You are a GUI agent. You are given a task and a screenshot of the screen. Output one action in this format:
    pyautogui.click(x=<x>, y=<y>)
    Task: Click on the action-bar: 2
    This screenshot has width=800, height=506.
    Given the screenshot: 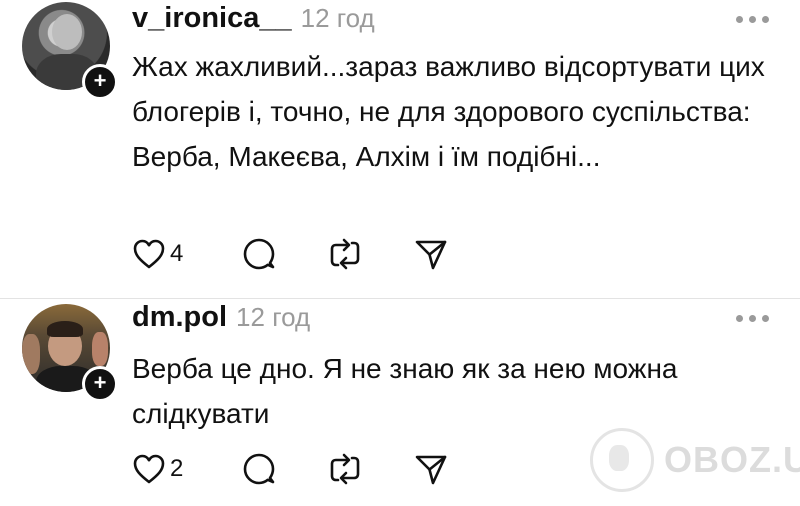 What is the action you would take?
    pyautogui.click(x=302, y=469)
    